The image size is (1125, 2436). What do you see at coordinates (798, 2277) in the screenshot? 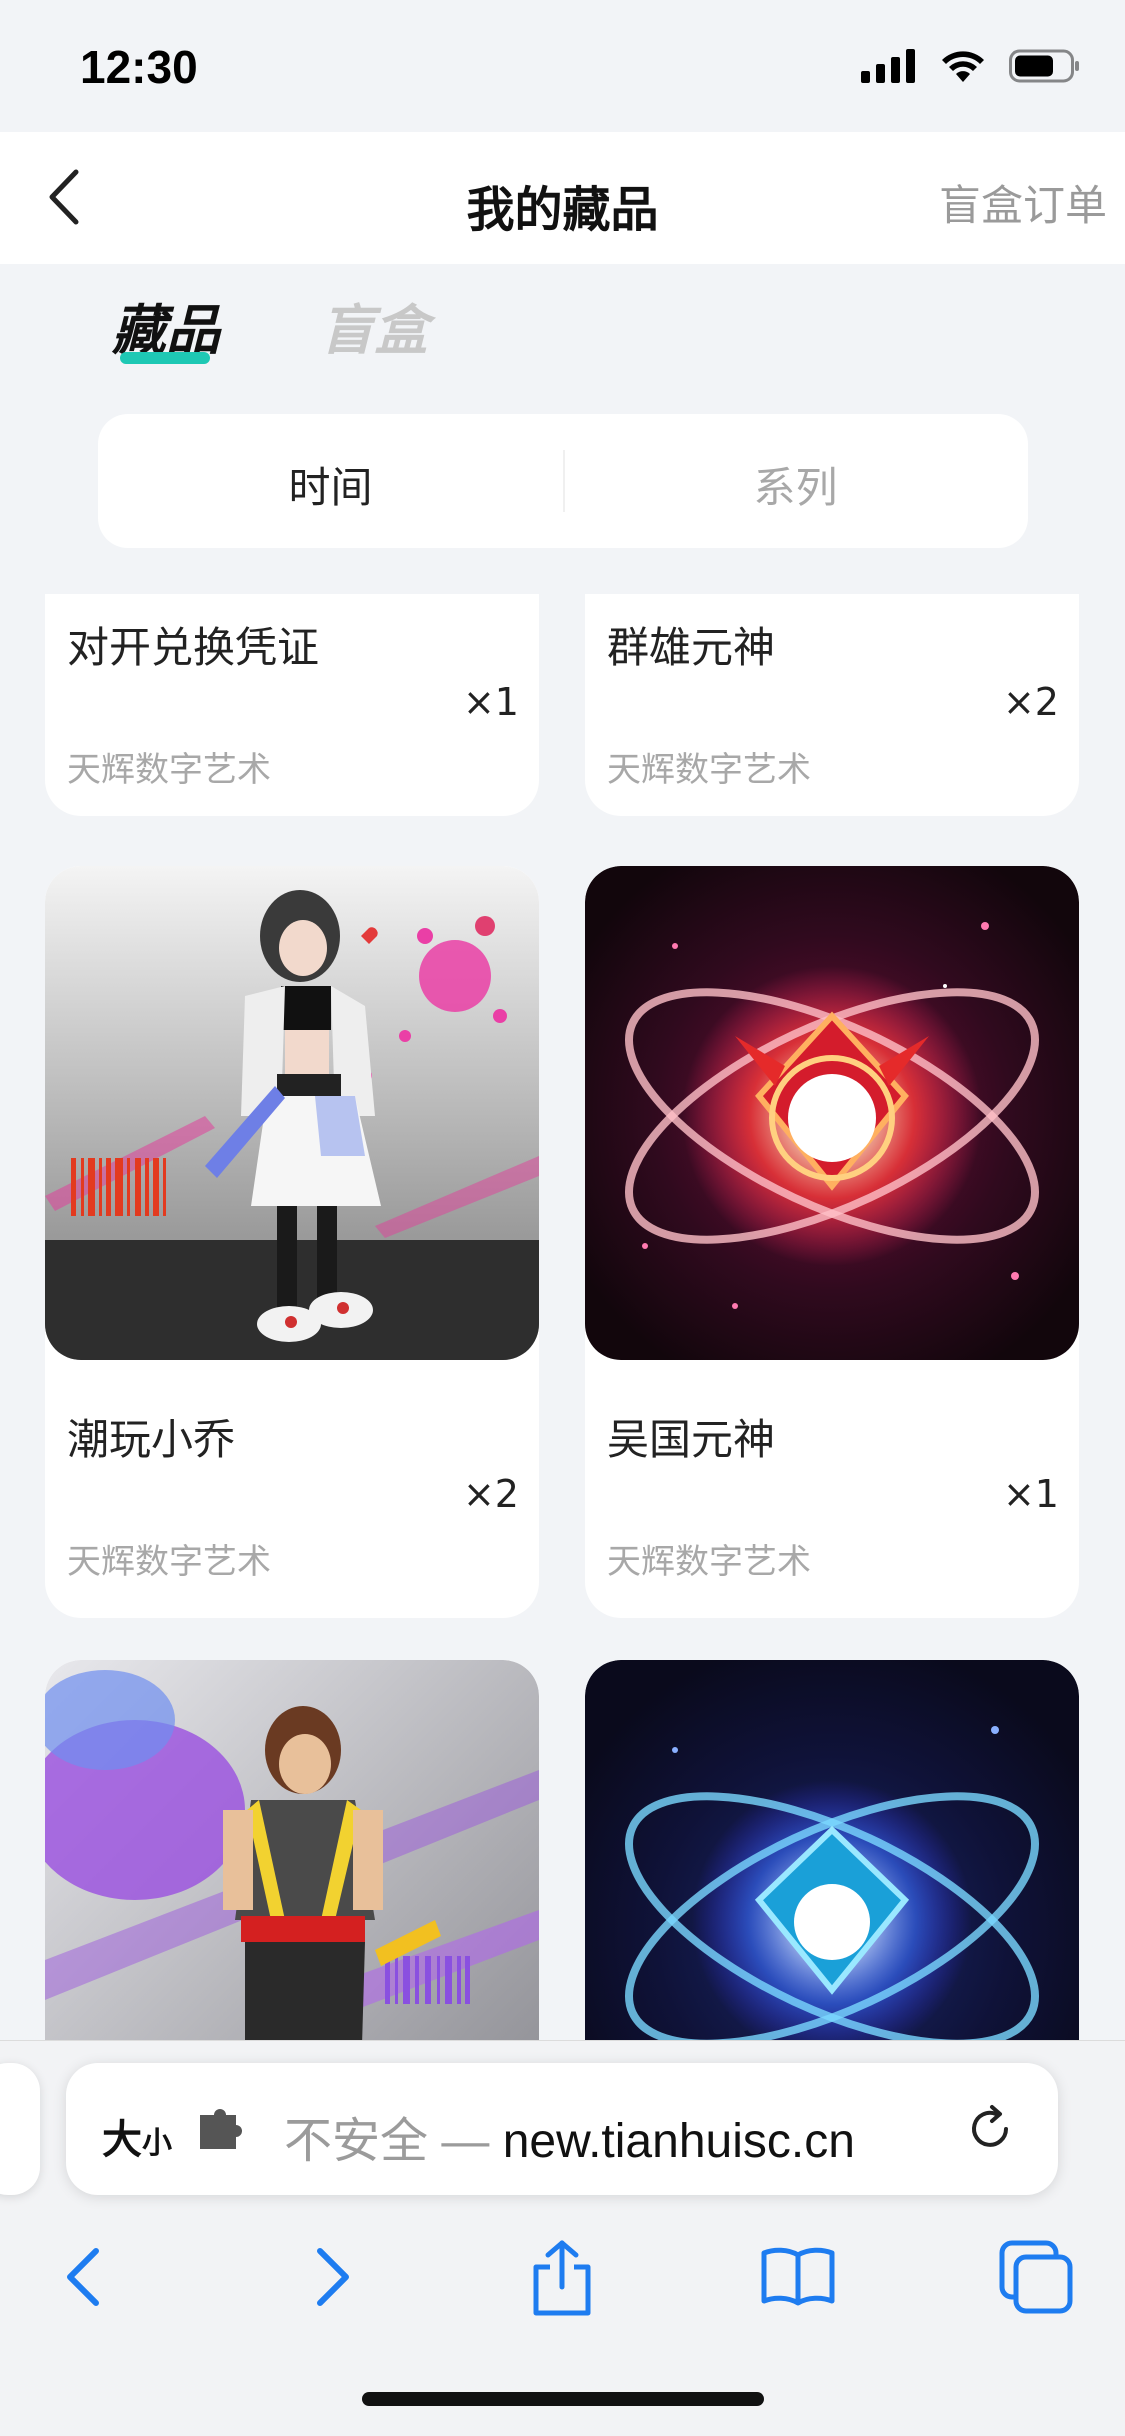
I see `bookmarks-icon` at bounding box center [798, 2277].